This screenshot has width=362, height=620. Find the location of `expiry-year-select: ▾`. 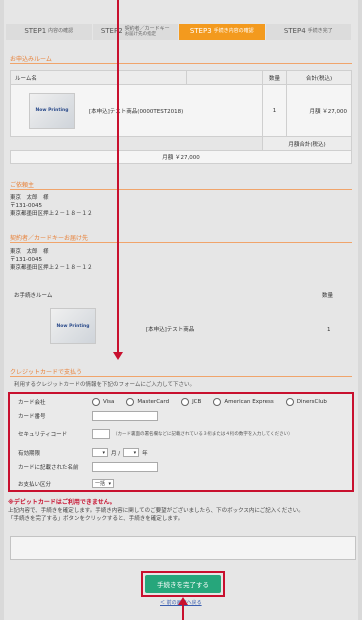

expiry-year-select: ▾ is located at coordinates (131, 452).